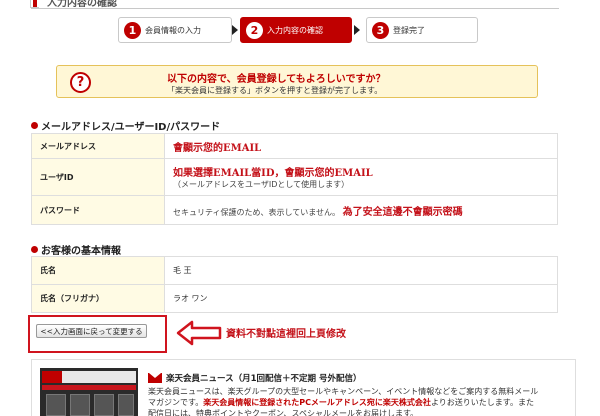 The height and width of the screenshot is (416, 600). I want to click on step-label: 入力内容の確認, so click(295, 30).